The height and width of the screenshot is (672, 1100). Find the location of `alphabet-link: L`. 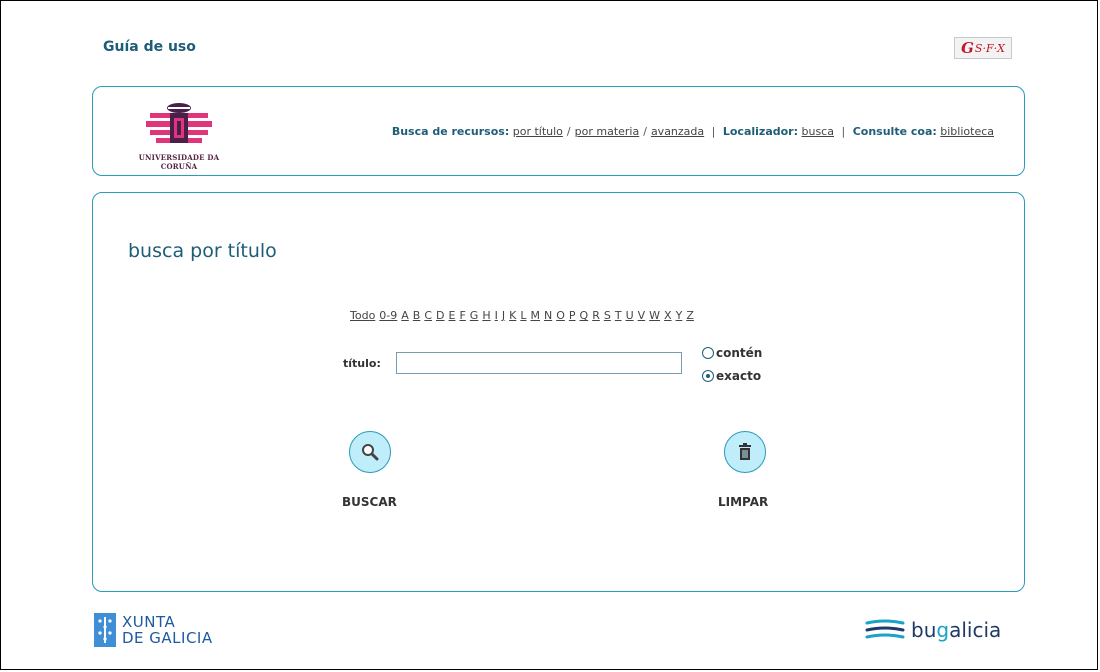

alphabet-link: L is located at coordinates (523, 315).